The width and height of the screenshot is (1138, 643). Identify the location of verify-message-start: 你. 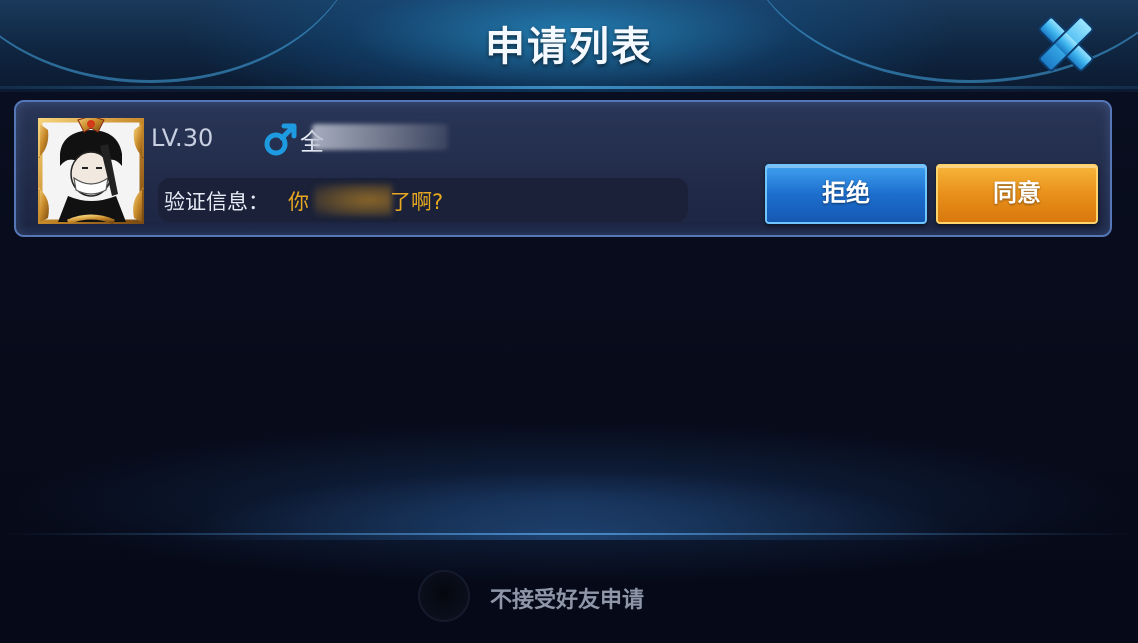
(298, 202).